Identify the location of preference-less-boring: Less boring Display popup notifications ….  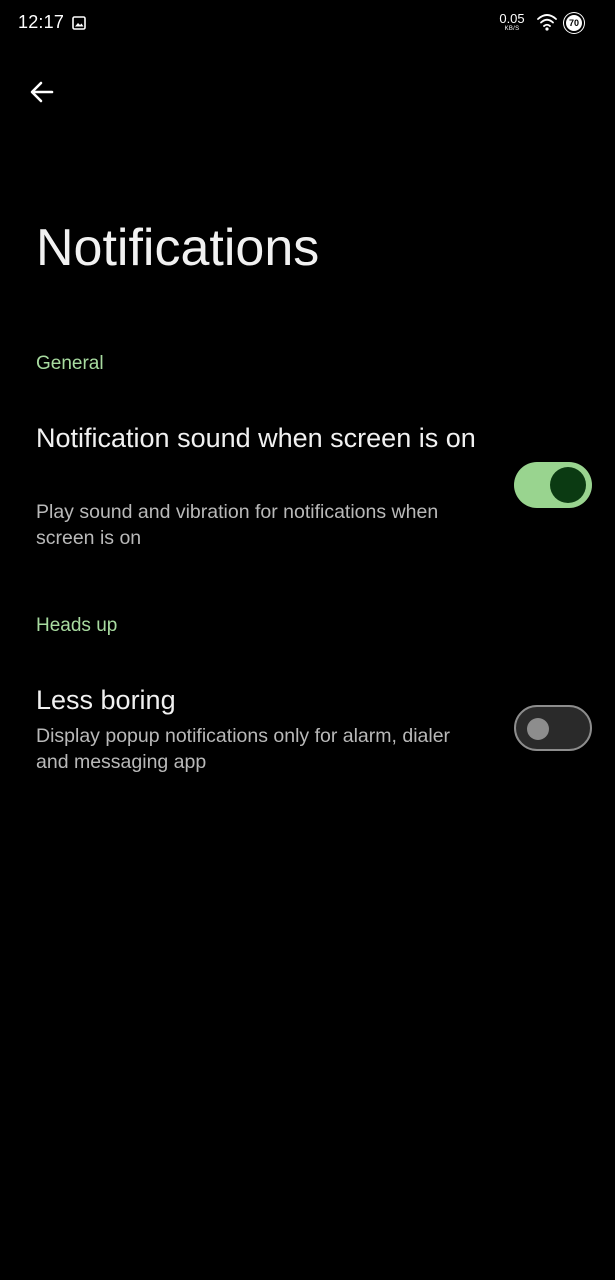
(307, 732).